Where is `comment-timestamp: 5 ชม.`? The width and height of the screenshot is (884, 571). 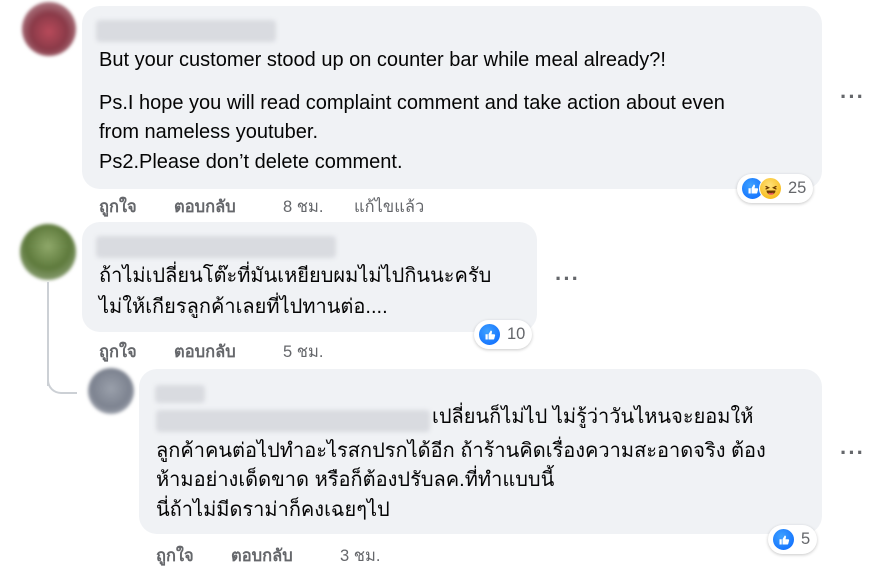
comment-timestamp: 5 ชม. is located at coordinates (303, 352).